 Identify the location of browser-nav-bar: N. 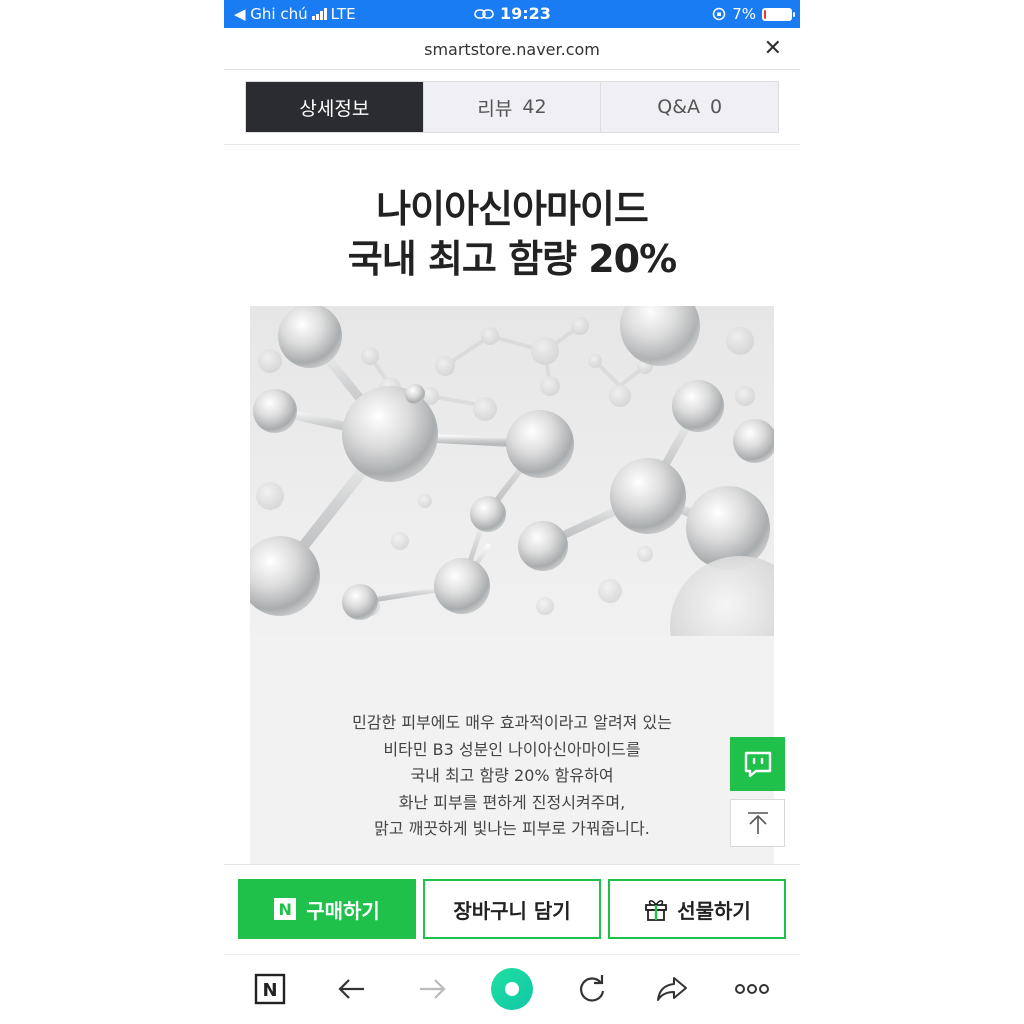
(512, 989).